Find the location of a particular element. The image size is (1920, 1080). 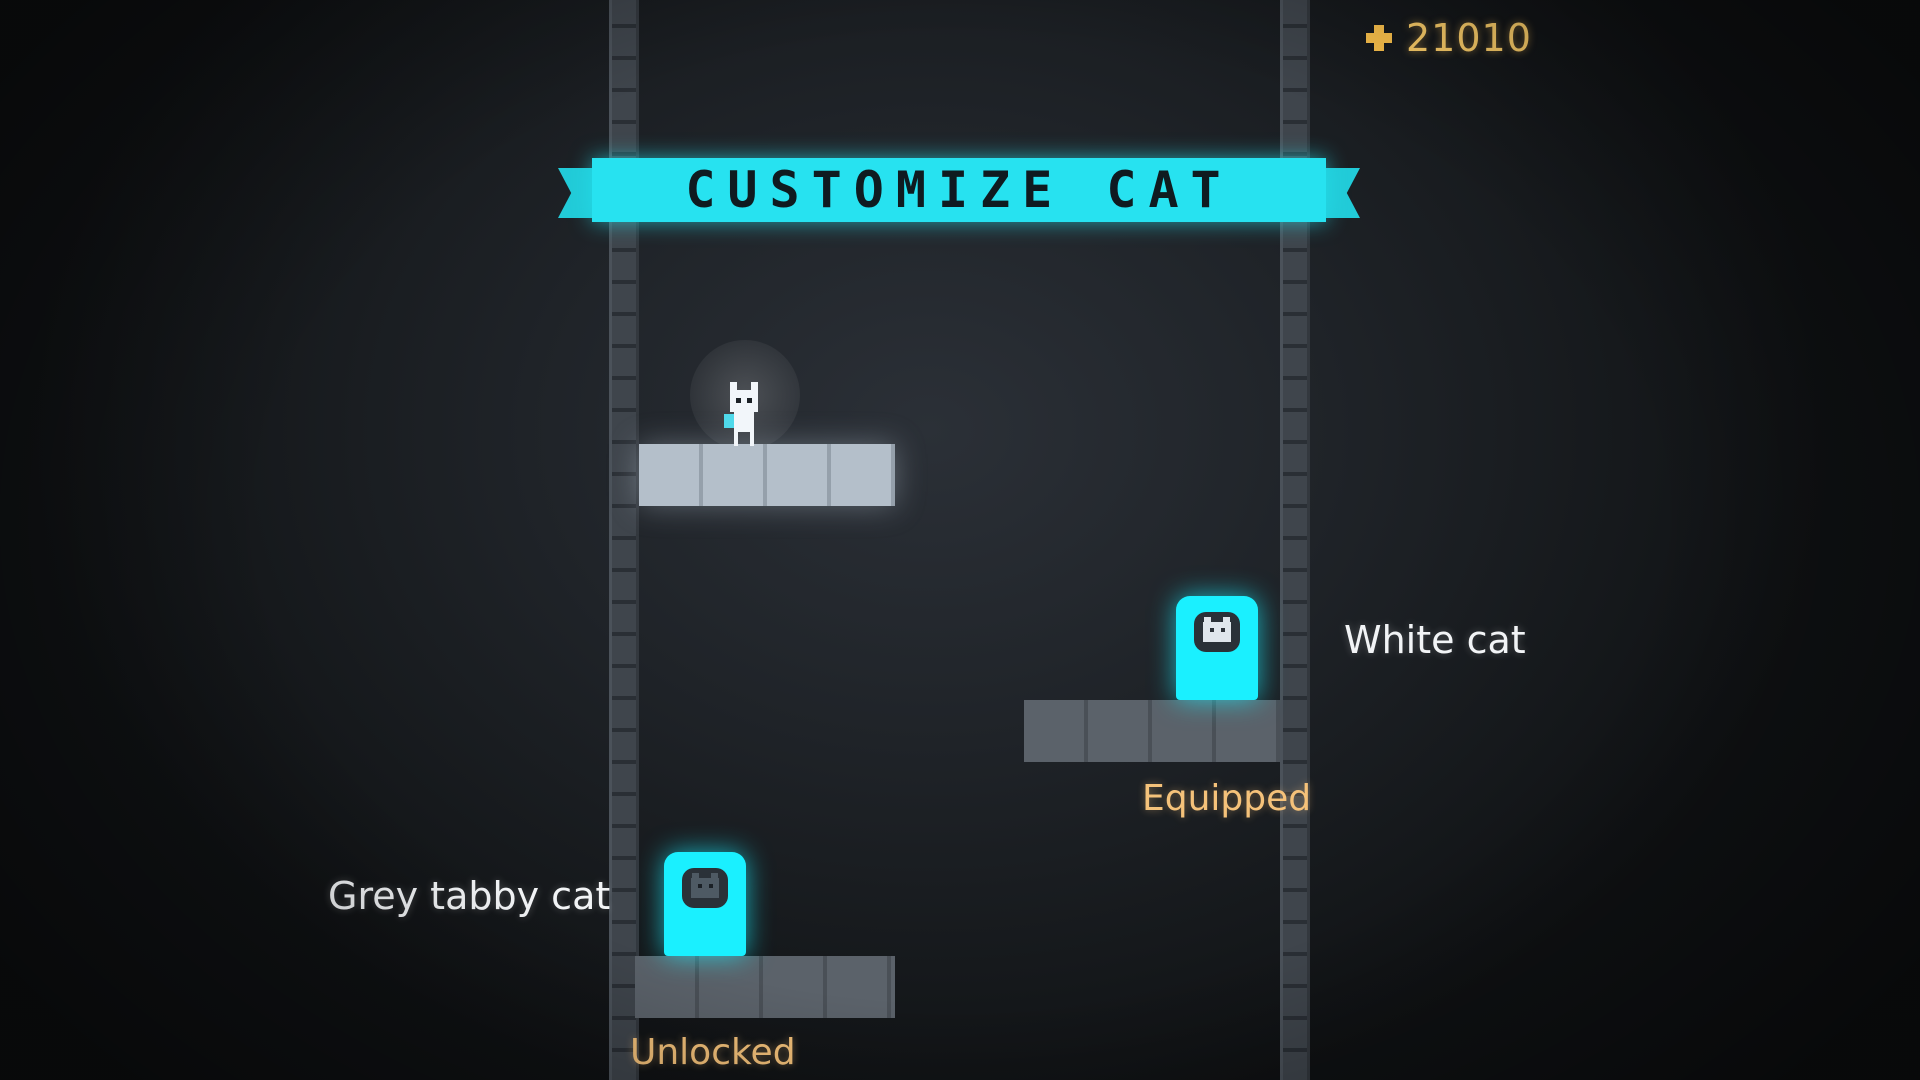

skin-pod-white-cat is located at coordinates (1217, 648).